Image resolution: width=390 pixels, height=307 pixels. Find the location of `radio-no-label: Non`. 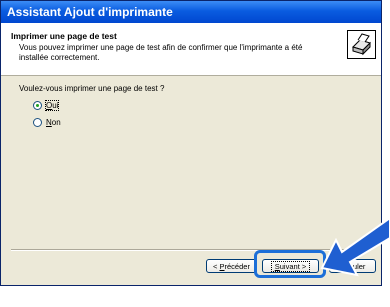

radio-no-label: Non is located at coordinates (53, 122).